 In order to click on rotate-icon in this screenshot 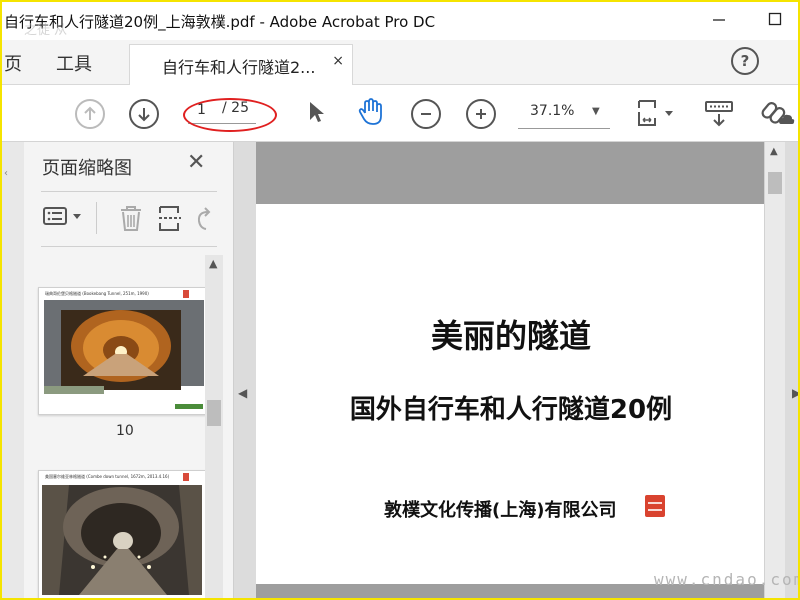, I will do `click(204, 218)`.